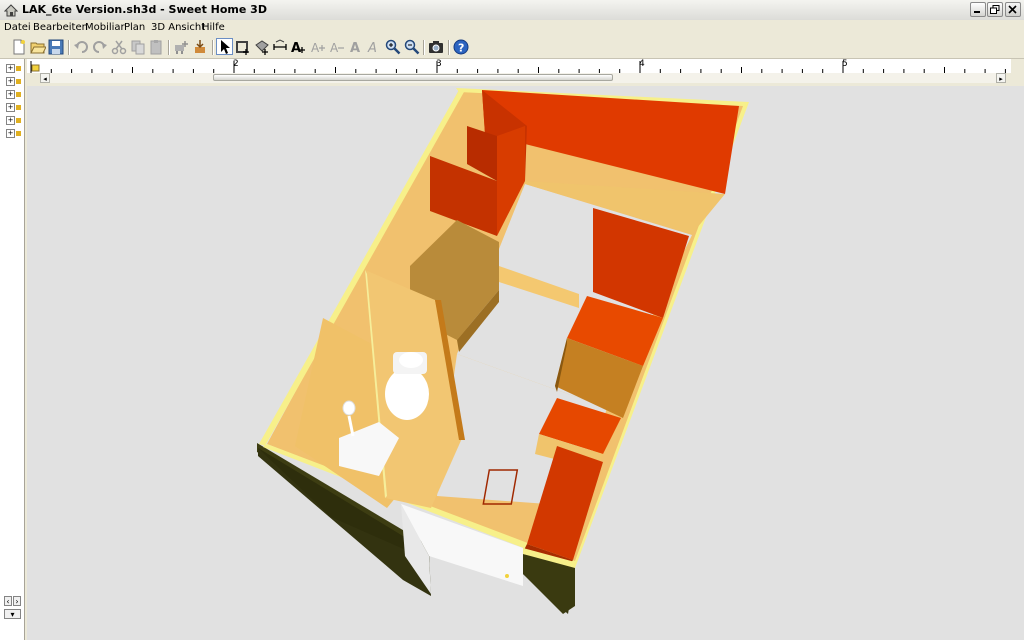  I want to click on faucet, so click(349, 408).